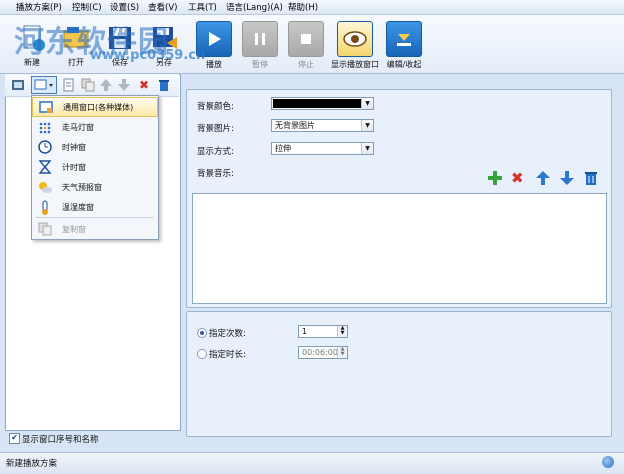 Image resolution: width=624 pixels, height=474 pixels. Describe the element at coordinates (78, 127) in the screenshot. I see `menu-item-label: 走马灯窗` at that location.